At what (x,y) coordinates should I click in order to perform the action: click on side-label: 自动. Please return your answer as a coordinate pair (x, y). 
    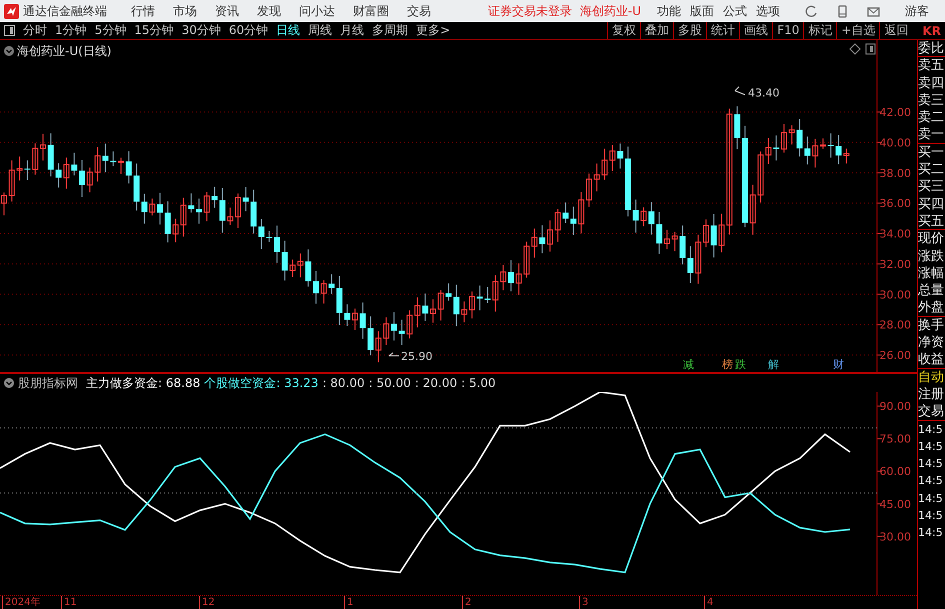
    Looking at the image, I should click on (931, 377).